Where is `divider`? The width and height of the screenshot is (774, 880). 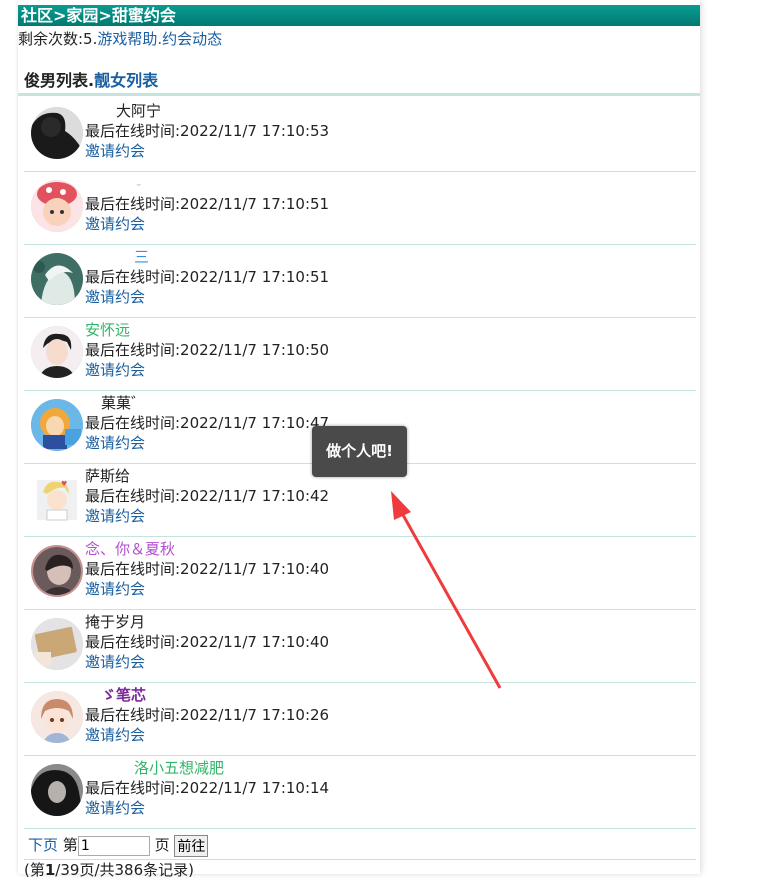
divider is located at coordinates (359, 94).